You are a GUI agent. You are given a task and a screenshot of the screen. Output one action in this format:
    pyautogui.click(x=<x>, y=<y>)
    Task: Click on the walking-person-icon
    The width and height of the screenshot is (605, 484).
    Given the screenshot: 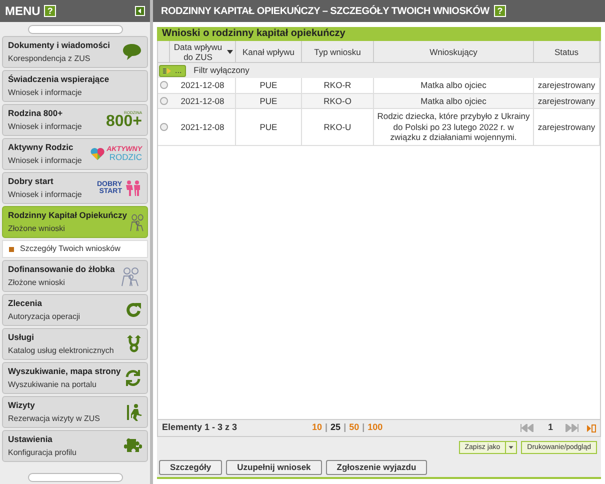 What is the action you would take?
    pyautogui.click(x=134, y=412)
    